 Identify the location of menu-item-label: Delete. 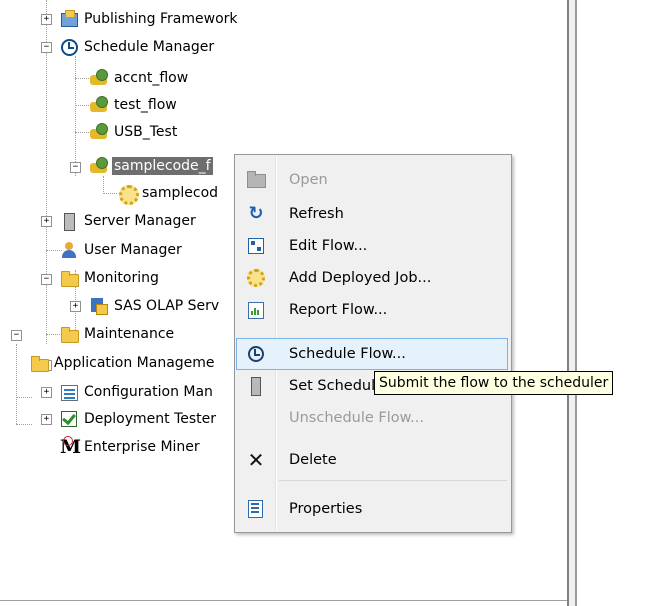
(313, 460).